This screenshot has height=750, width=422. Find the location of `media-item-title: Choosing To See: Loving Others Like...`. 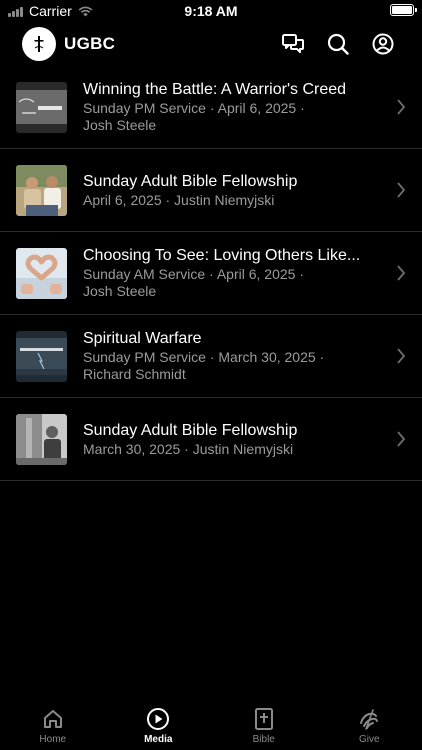

media-item-title: Choosing To See: Loving Others Like... is located at coordinates (222, 255).